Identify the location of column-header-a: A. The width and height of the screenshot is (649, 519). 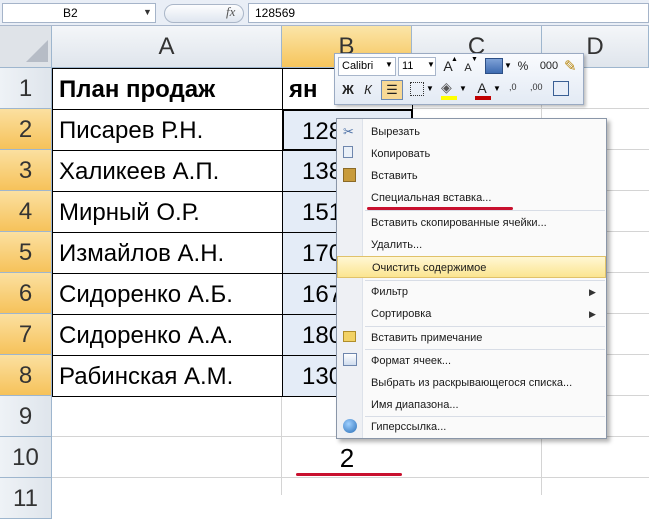
(167, 47).